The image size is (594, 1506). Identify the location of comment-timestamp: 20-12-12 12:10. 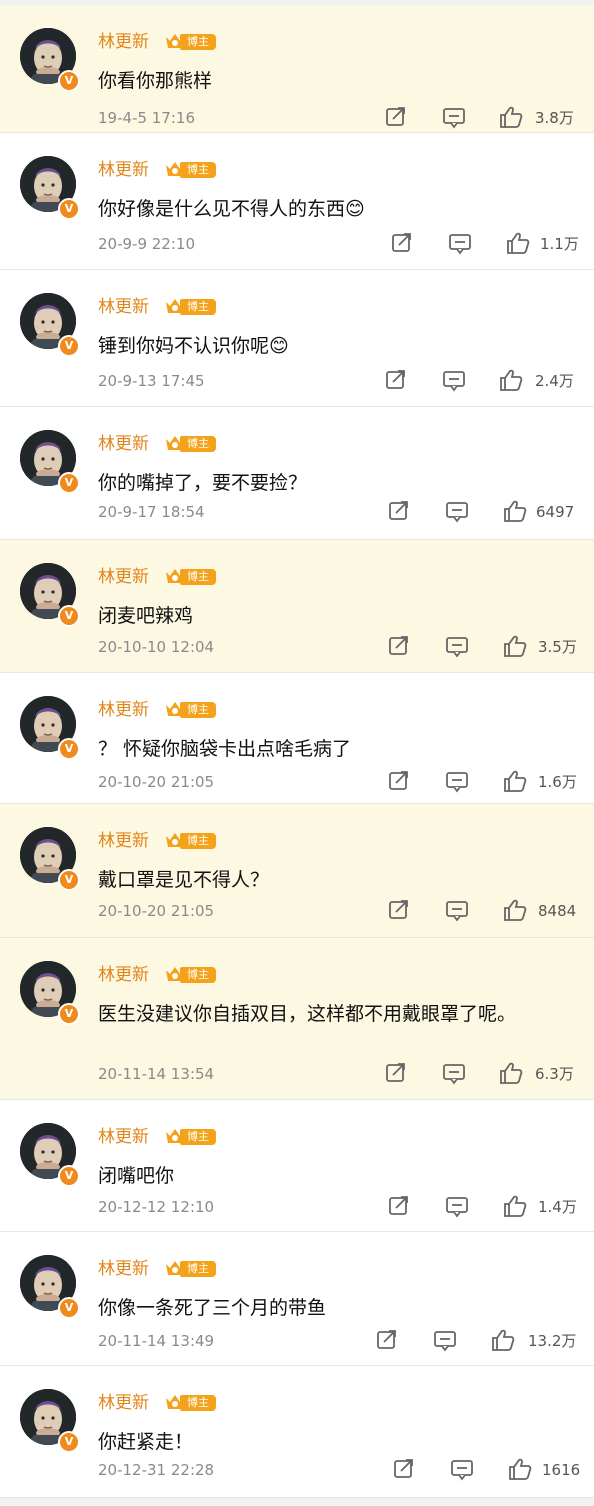
(156, 1207).